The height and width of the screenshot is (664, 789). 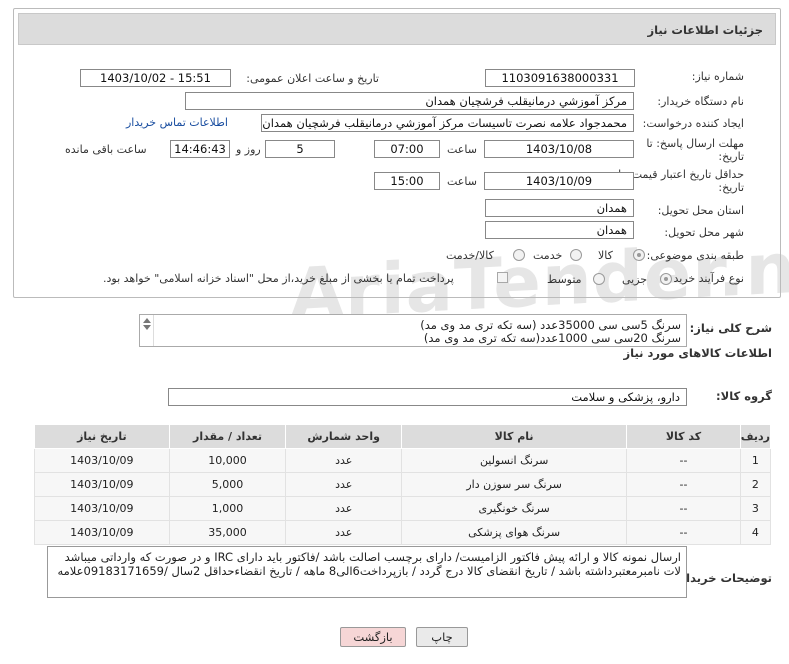 What do you see at coordinates (639, 255) in the screenshot?
I see `category-goods-radio` at bounding box center [639, 255].